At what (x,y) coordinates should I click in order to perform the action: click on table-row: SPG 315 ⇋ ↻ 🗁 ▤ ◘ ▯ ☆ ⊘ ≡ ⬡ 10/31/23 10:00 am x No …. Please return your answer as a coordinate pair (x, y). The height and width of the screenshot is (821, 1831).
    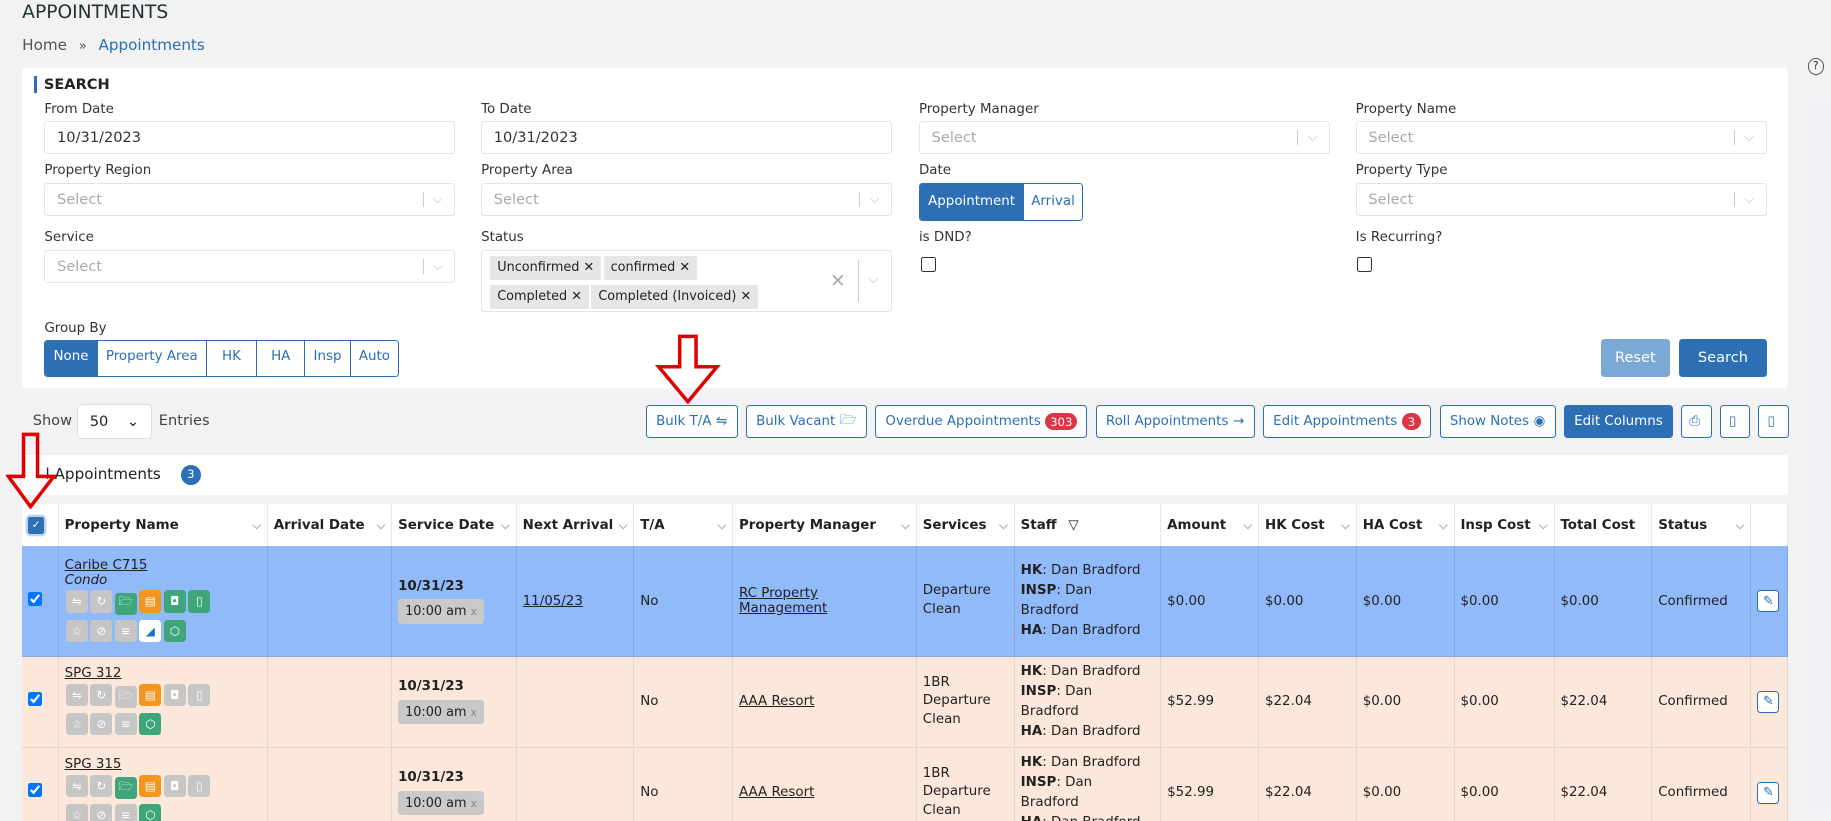
    Looking at the image, I should click on (905, 784).